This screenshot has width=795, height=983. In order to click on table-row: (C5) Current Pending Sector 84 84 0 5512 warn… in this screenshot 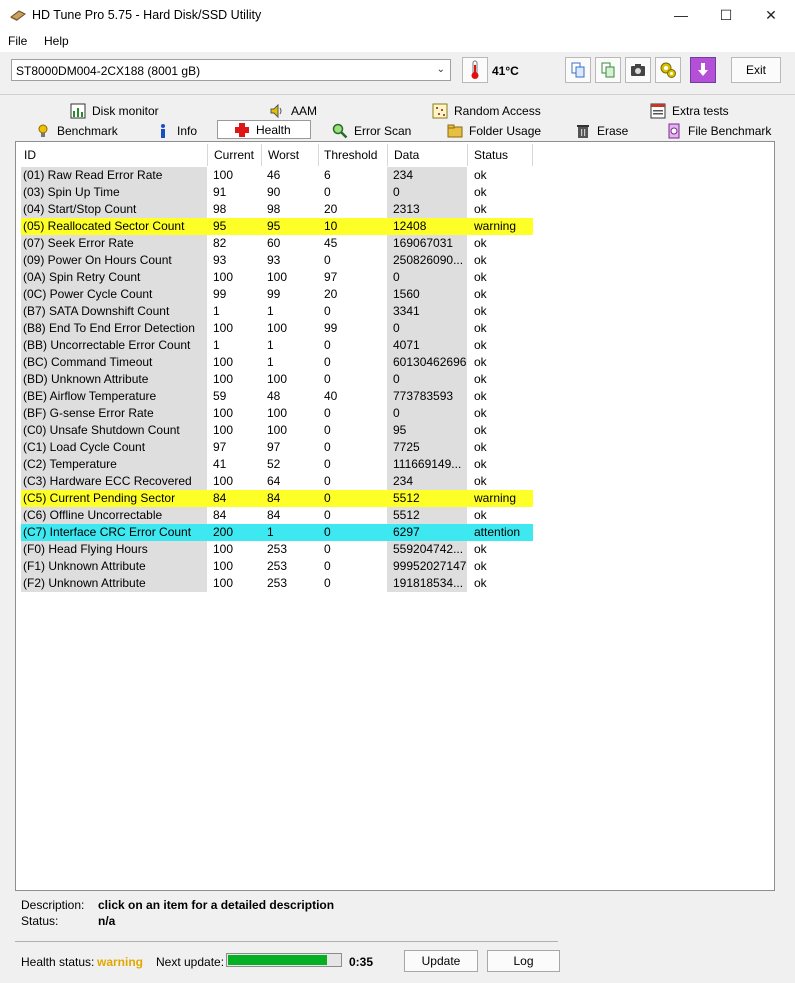, I will do `click(277, 498)`.